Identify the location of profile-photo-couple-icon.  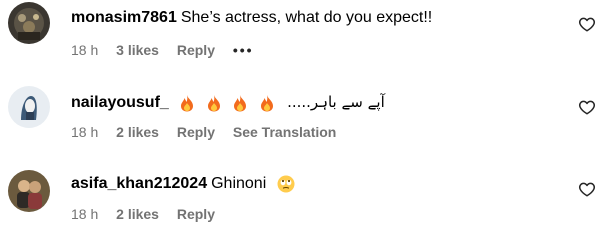
(29, 191).